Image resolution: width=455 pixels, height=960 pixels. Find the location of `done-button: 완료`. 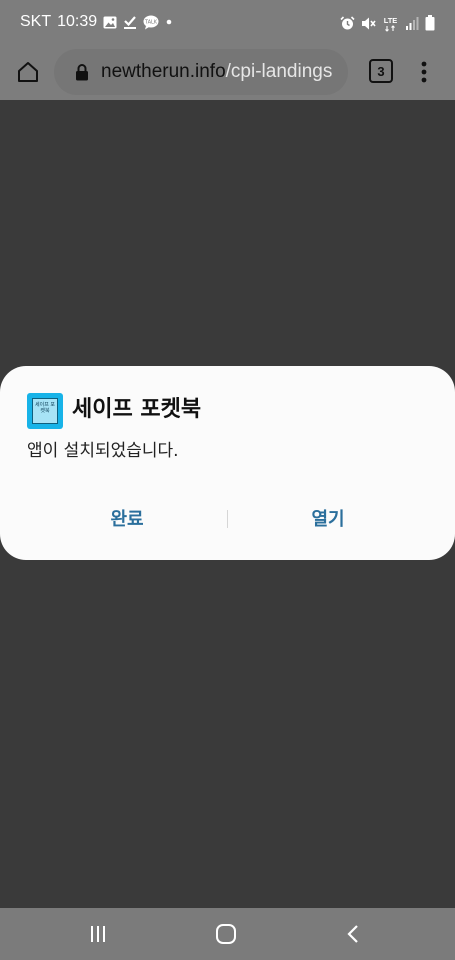

done-button: 완료 is located at coordinates (127, 518).